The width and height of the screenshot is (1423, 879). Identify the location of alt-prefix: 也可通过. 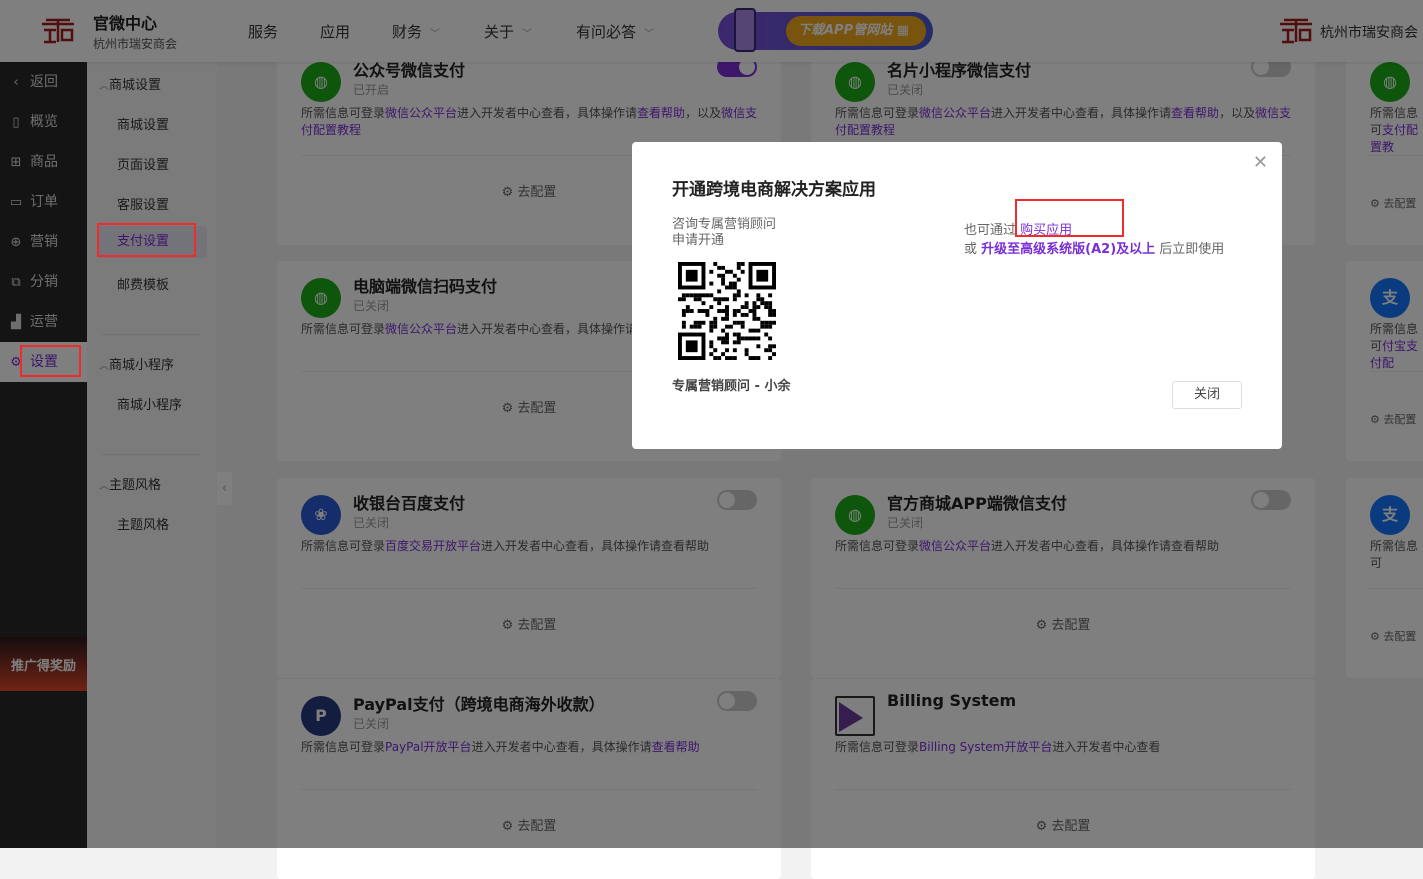
(990, 230).